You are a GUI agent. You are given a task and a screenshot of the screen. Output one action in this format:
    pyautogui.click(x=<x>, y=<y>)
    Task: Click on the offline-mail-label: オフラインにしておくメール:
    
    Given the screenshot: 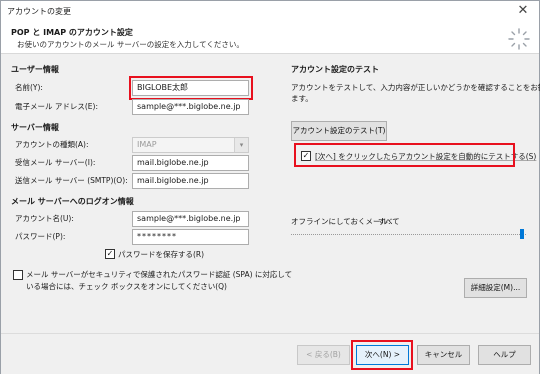 What is the action you would take?
    pyautogui.click(x=341, y=221)
    